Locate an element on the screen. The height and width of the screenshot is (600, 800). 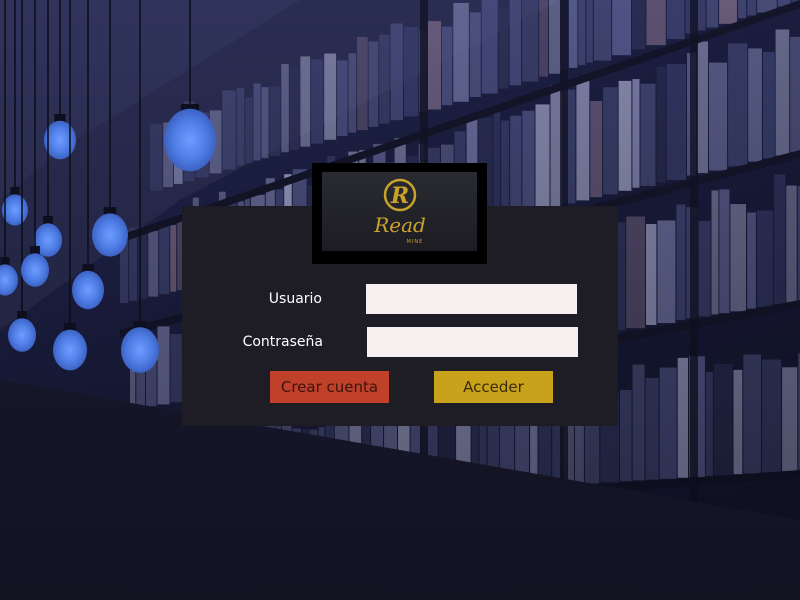
logo-sub: MINE is located at coordinates (415, 242).